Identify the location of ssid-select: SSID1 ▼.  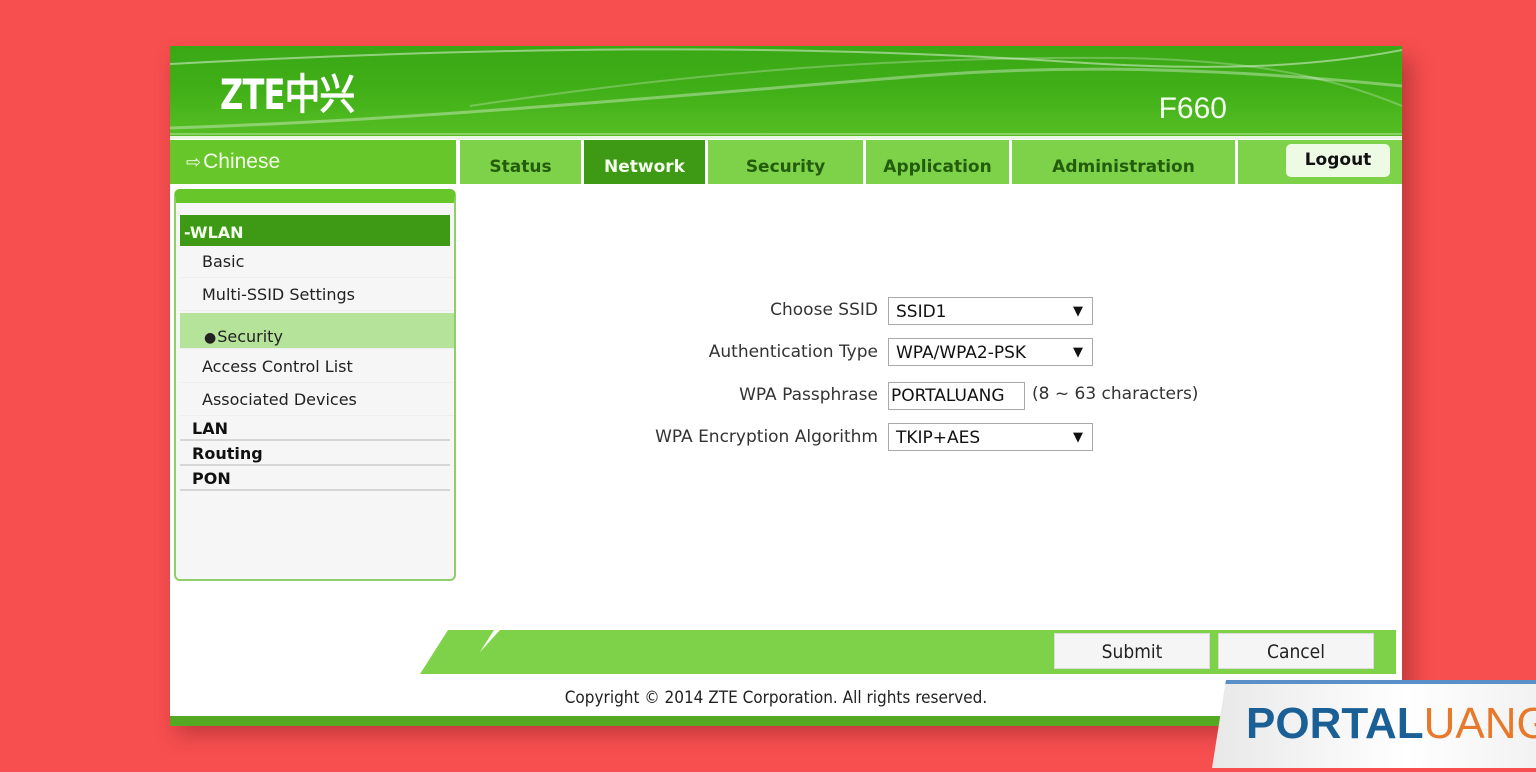
(990, 311).